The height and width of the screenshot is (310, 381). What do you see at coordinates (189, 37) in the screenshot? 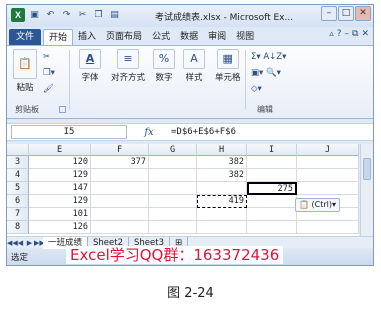
I see `tab-data: 数据` at bounding box center [189, 37].